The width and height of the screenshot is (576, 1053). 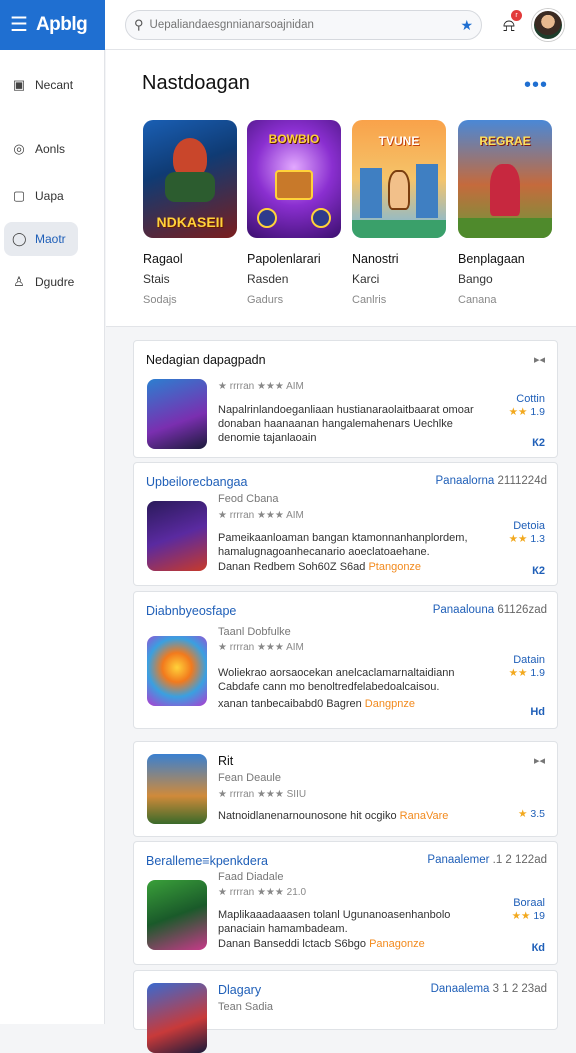 I want to click on app-name: Apblg, so click(x=61, y=24).